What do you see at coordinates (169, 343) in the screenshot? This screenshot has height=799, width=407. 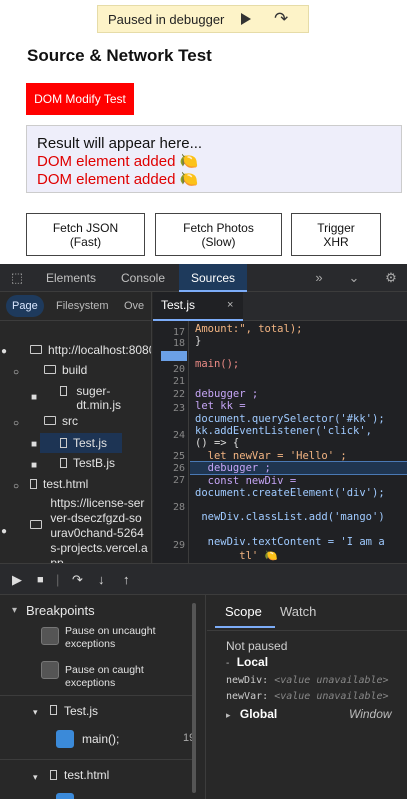 I see `line-number: 18` at bounding box center [169, 343].